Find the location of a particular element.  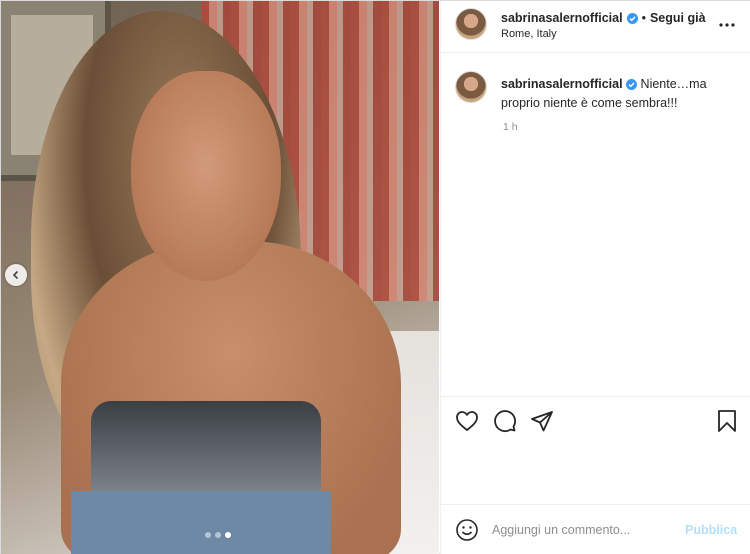

like-button is located at coordinates (467, 421).